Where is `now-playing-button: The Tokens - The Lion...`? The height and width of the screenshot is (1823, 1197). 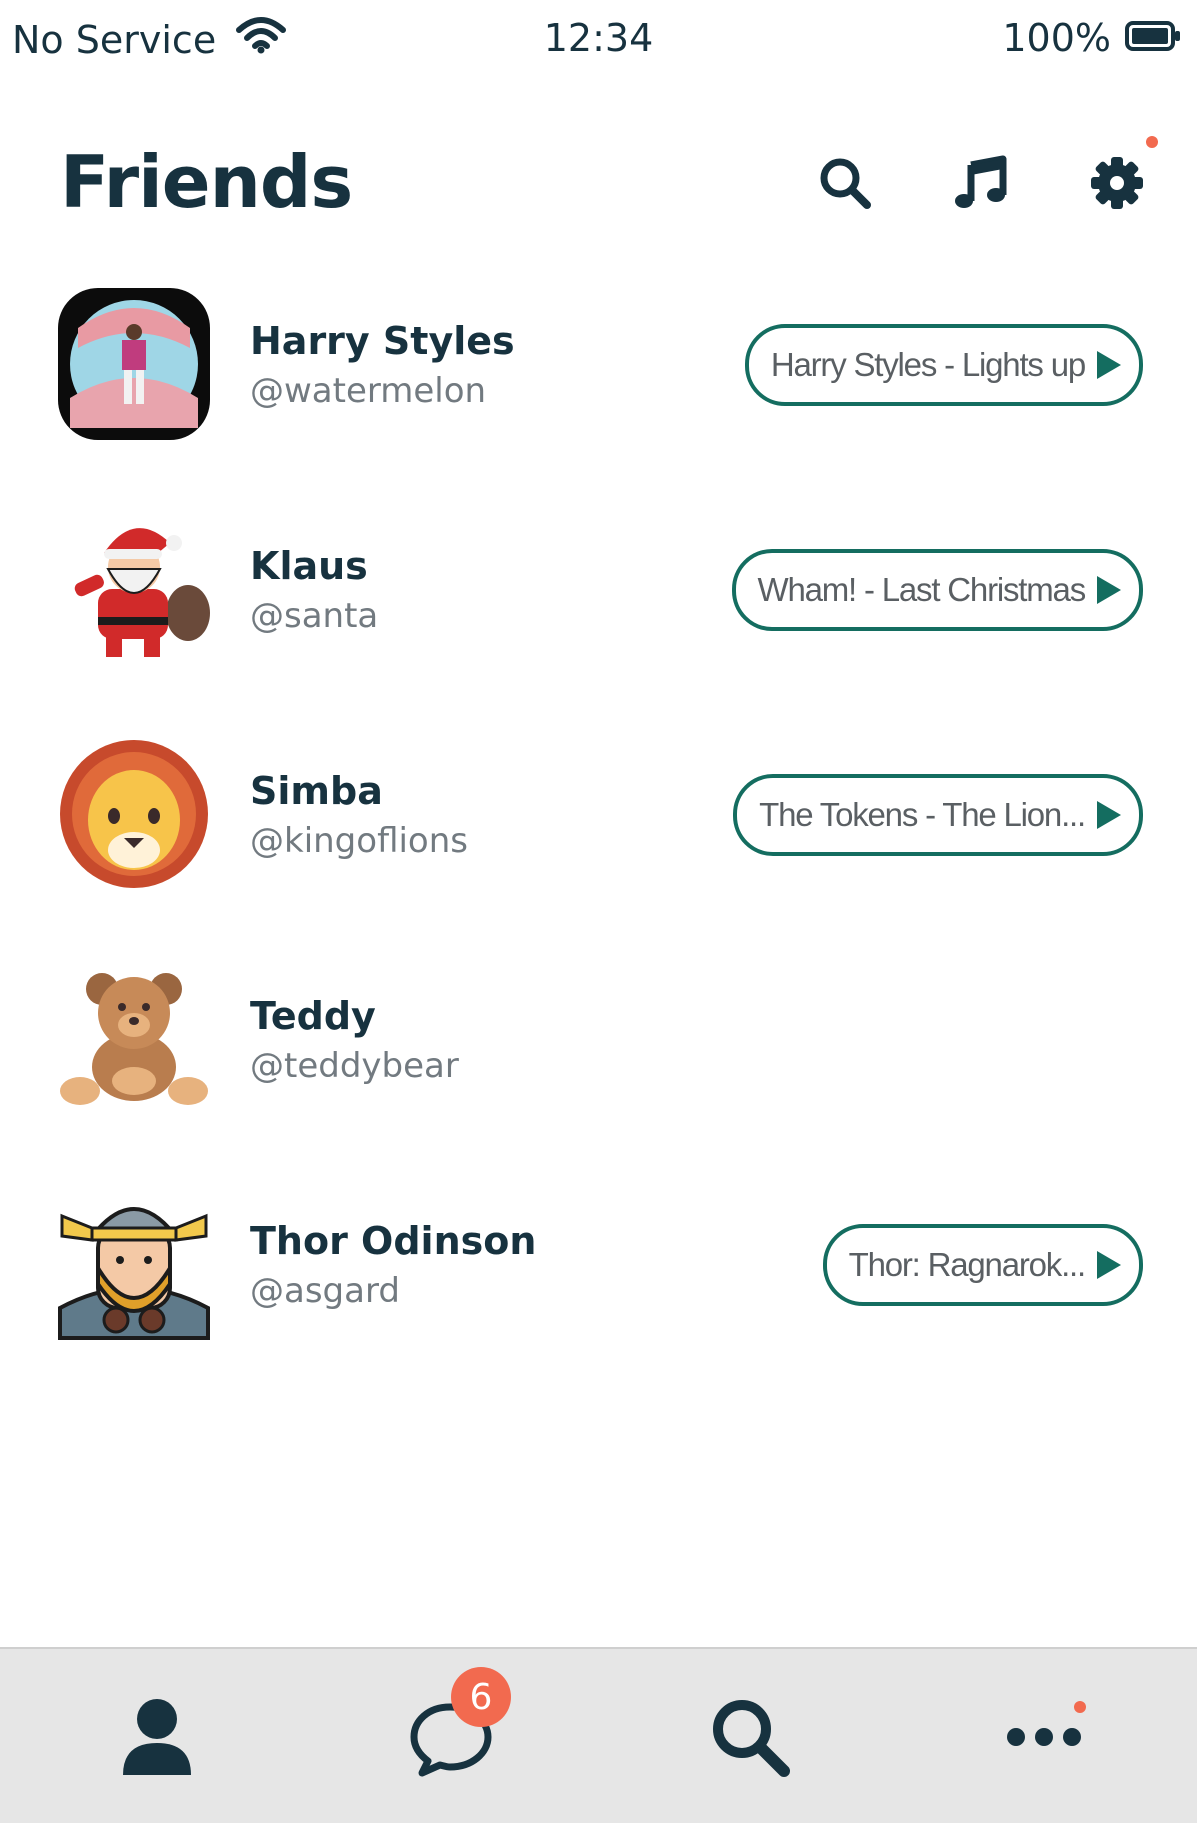 now-playing-button: The Tokens - The Lion... is located at coordinates (938, 815).